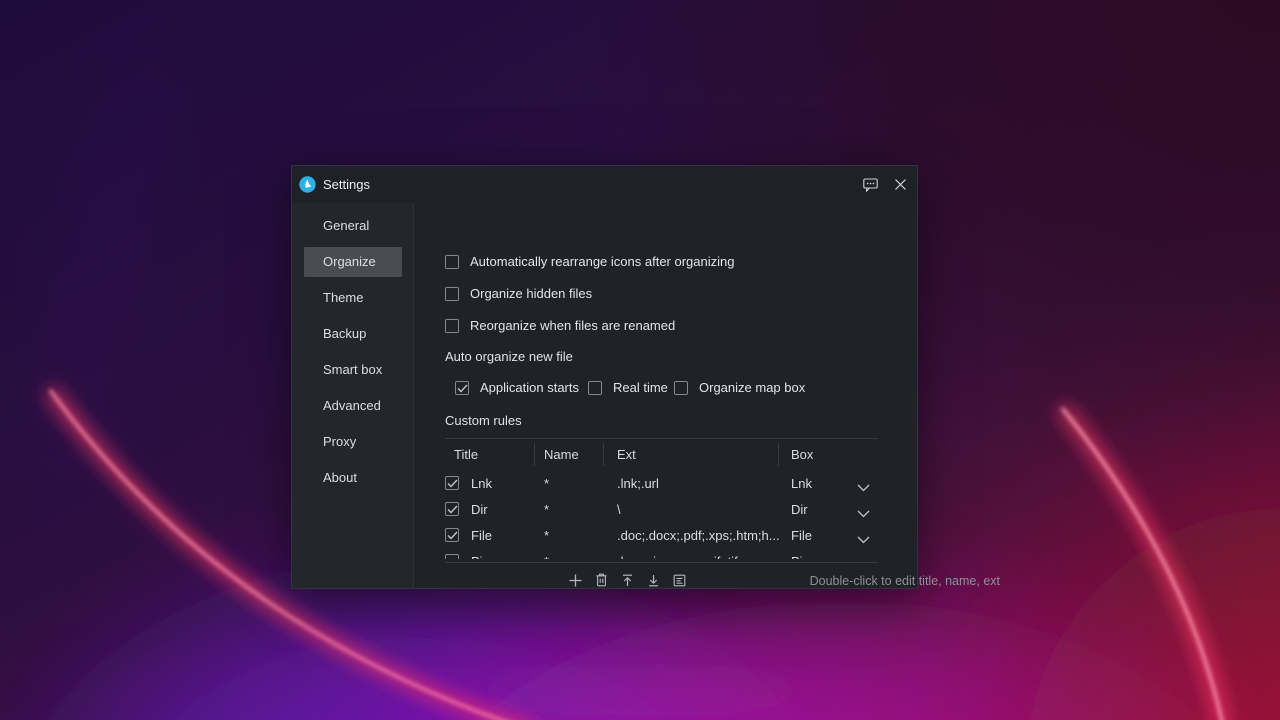  I want to click on option-label: Organize hidden files, so click(531, 293).